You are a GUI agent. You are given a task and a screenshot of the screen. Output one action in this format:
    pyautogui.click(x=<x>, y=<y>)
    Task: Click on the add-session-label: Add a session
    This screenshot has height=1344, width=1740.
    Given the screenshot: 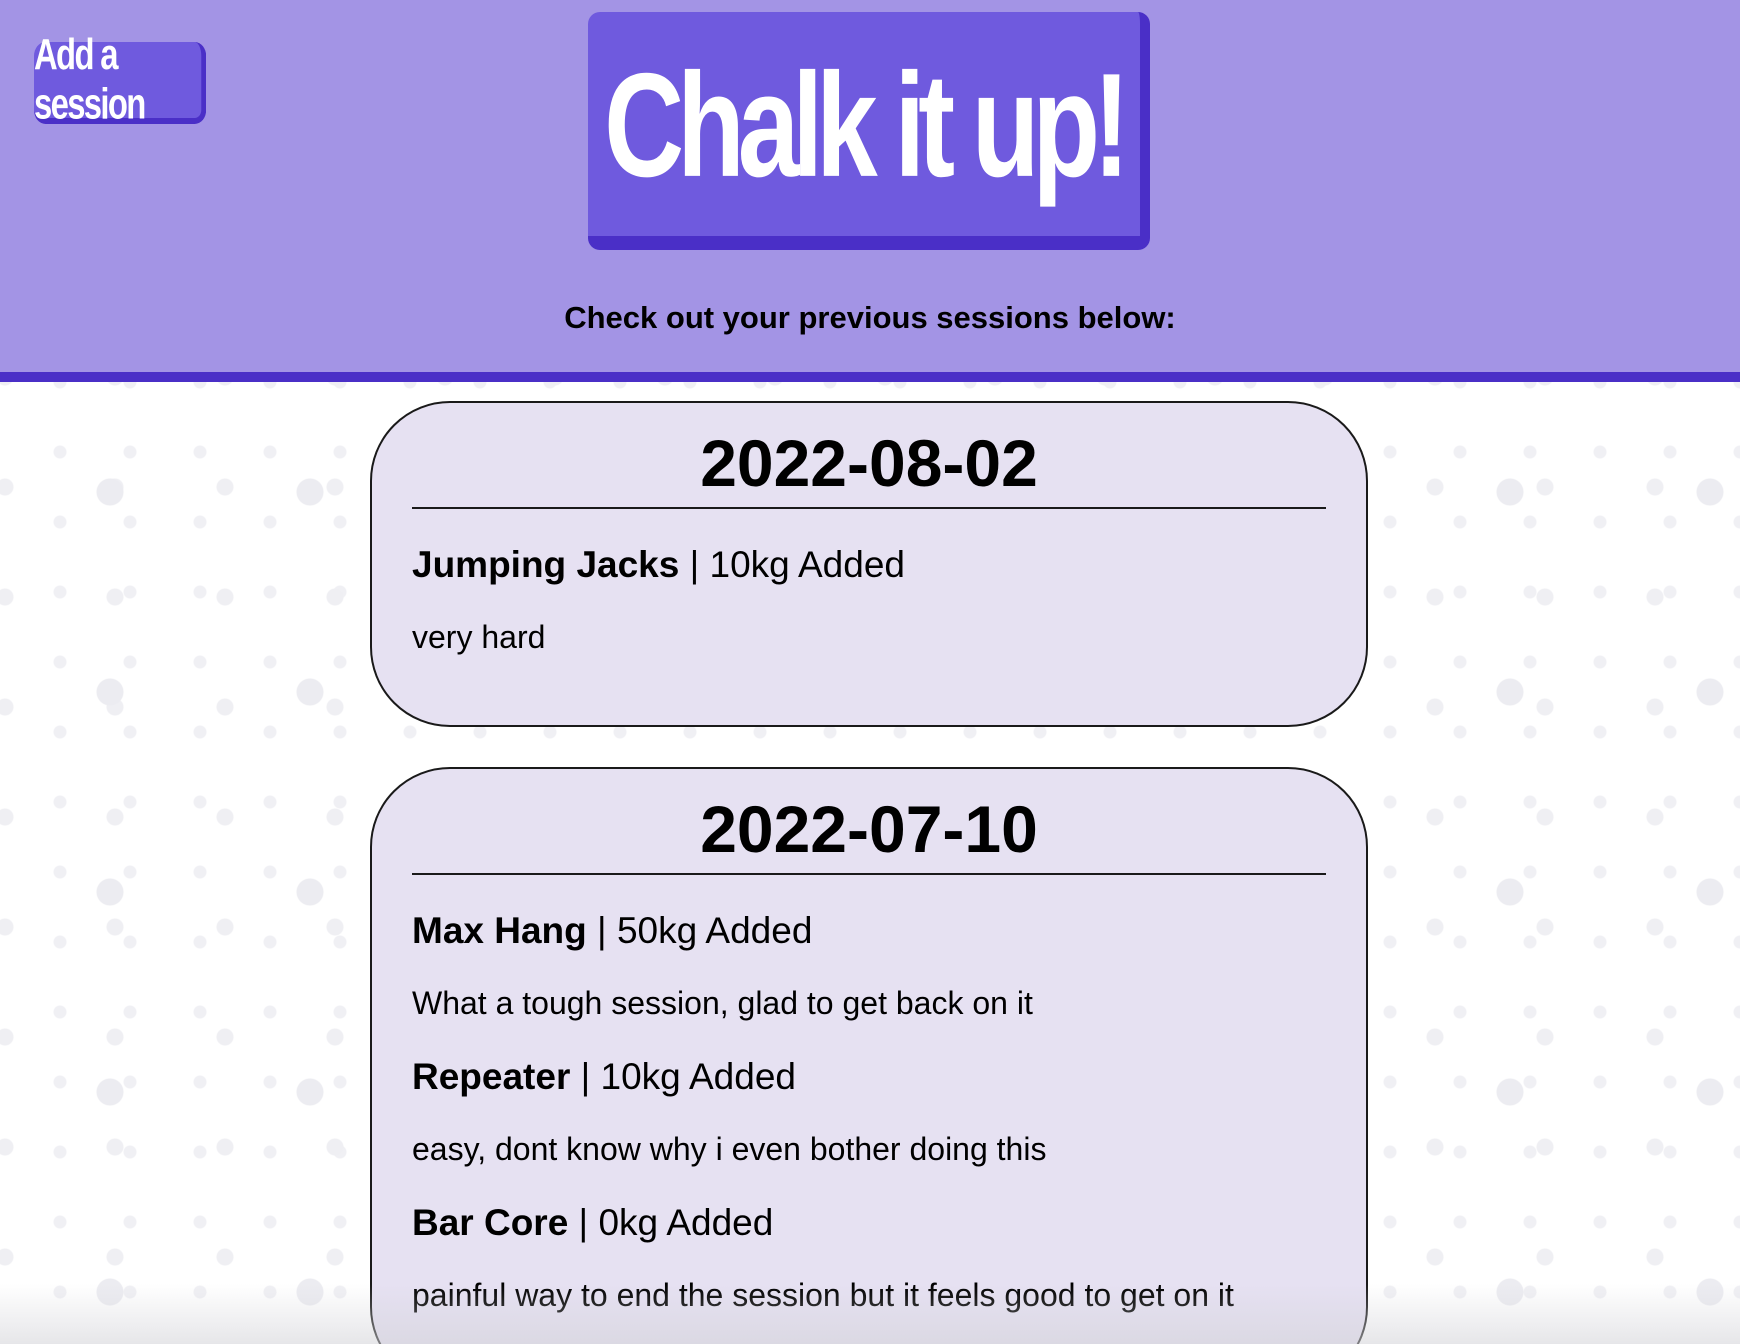 What is the action you would take?
    pyautogui.click(x=90, y=79)
    